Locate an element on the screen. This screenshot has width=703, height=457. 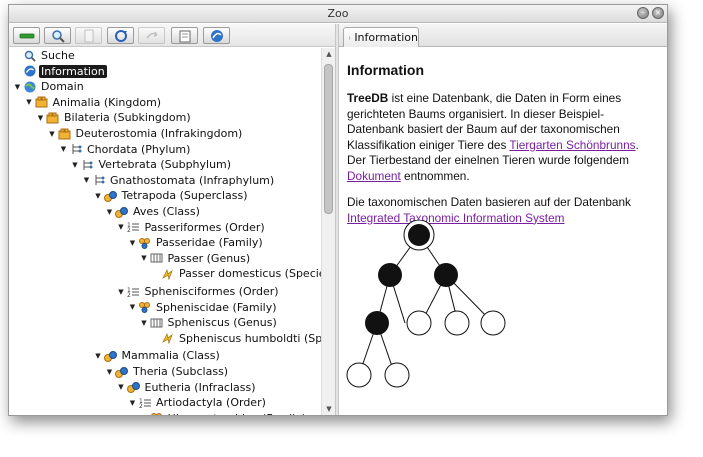
scroll-up-icon: ▲ is located at coordinates (329, 54).